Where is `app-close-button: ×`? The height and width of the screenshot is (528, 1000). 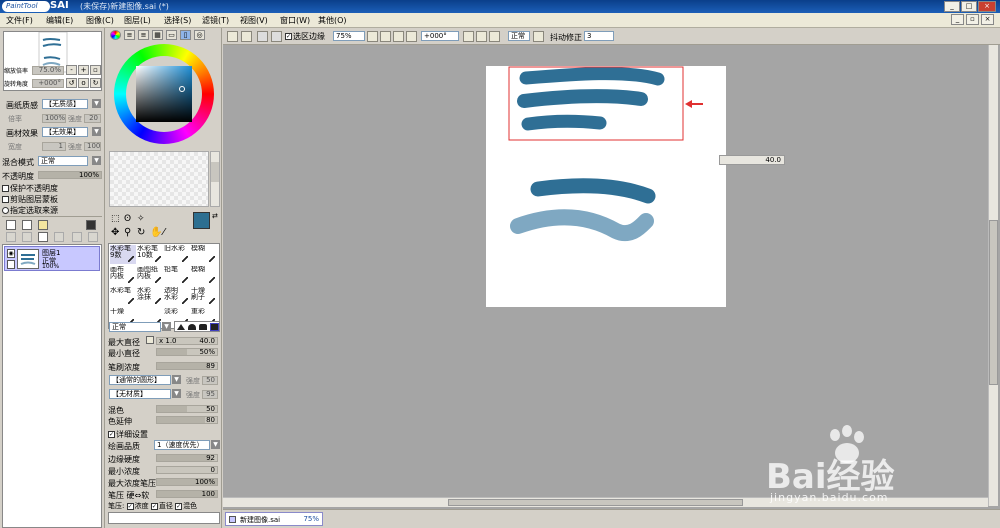 app-close-button: × is located at coordinates (987, 6).